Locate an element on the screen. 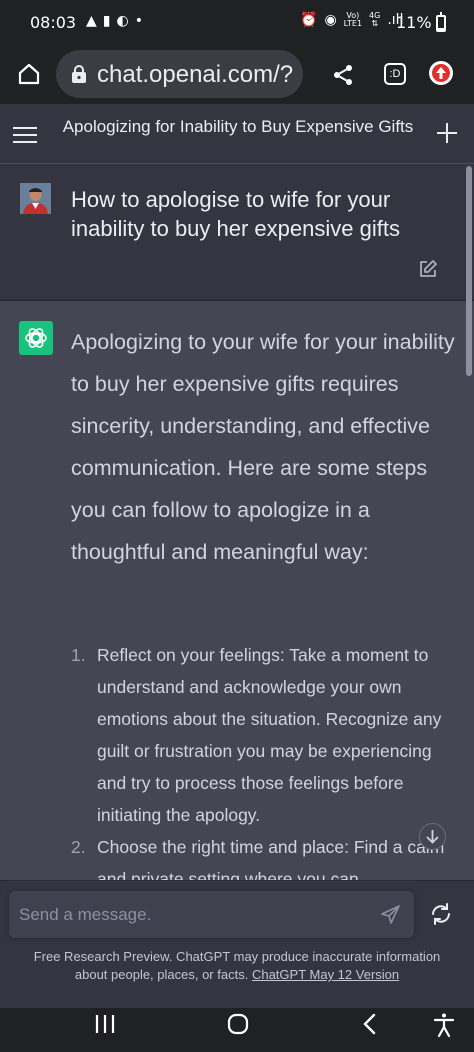 This screenshot has width=474, height=1052. chatgpt-logo-icon is located at coordinates (36, 338).